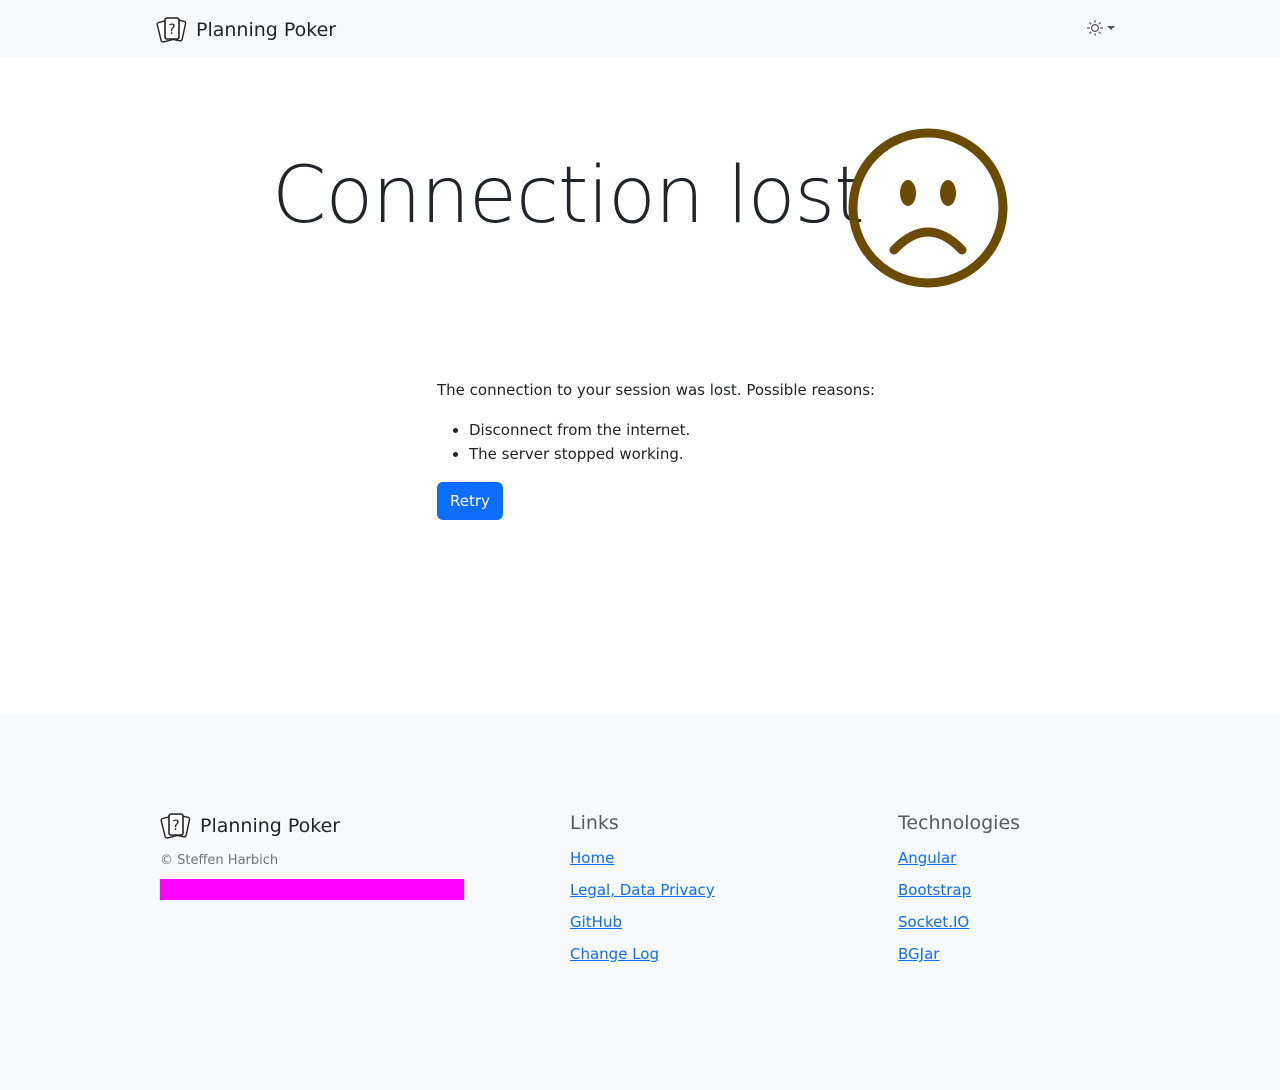  I want to click on link-bgjar: BGJar, so click(918, 954).